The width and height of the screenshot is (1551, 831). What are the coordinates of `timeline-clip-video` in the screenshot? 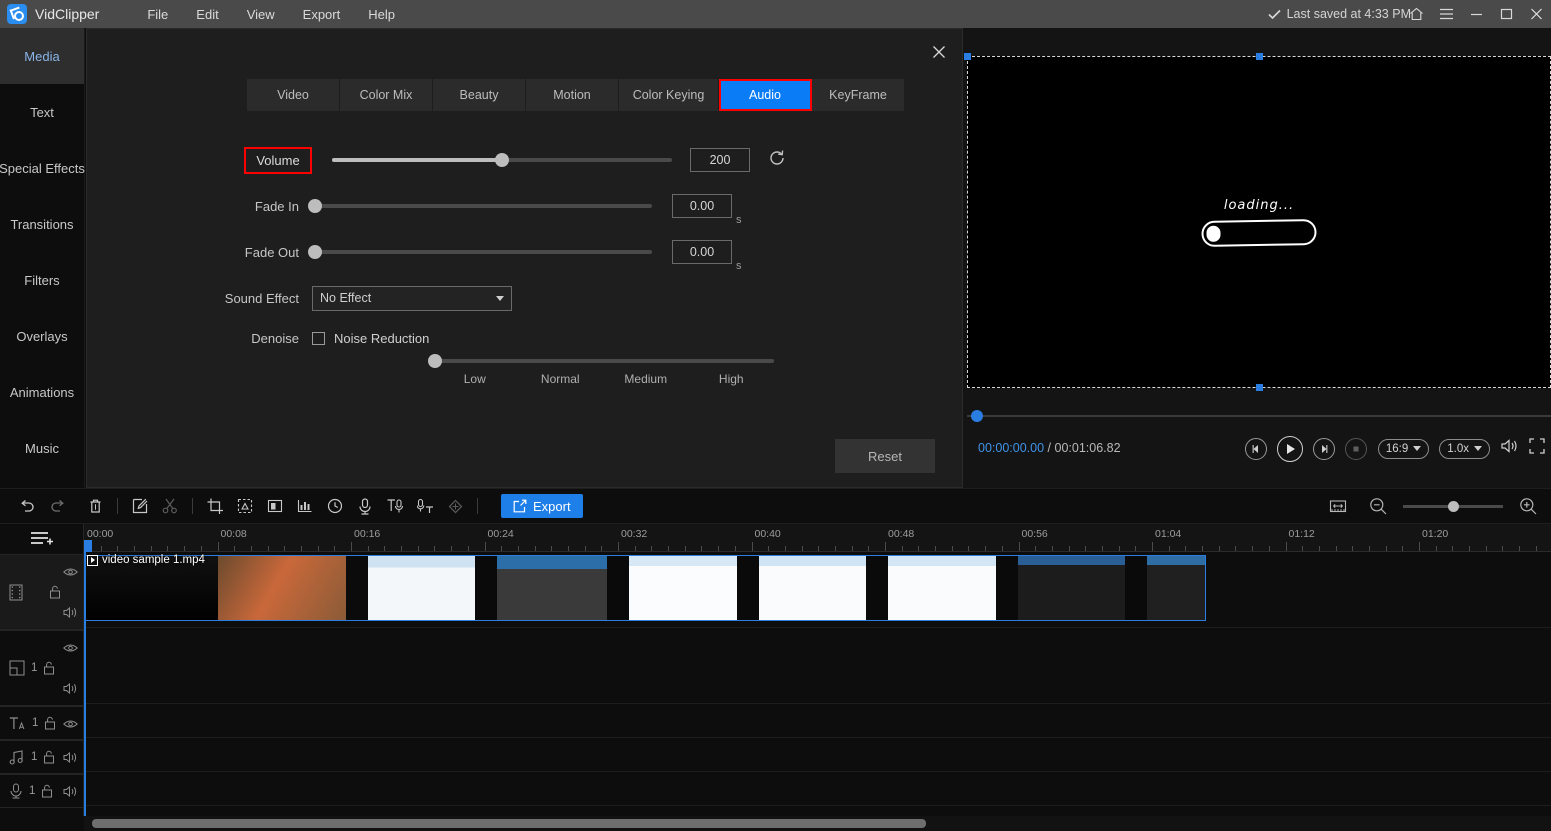 It's located at (645, 588).